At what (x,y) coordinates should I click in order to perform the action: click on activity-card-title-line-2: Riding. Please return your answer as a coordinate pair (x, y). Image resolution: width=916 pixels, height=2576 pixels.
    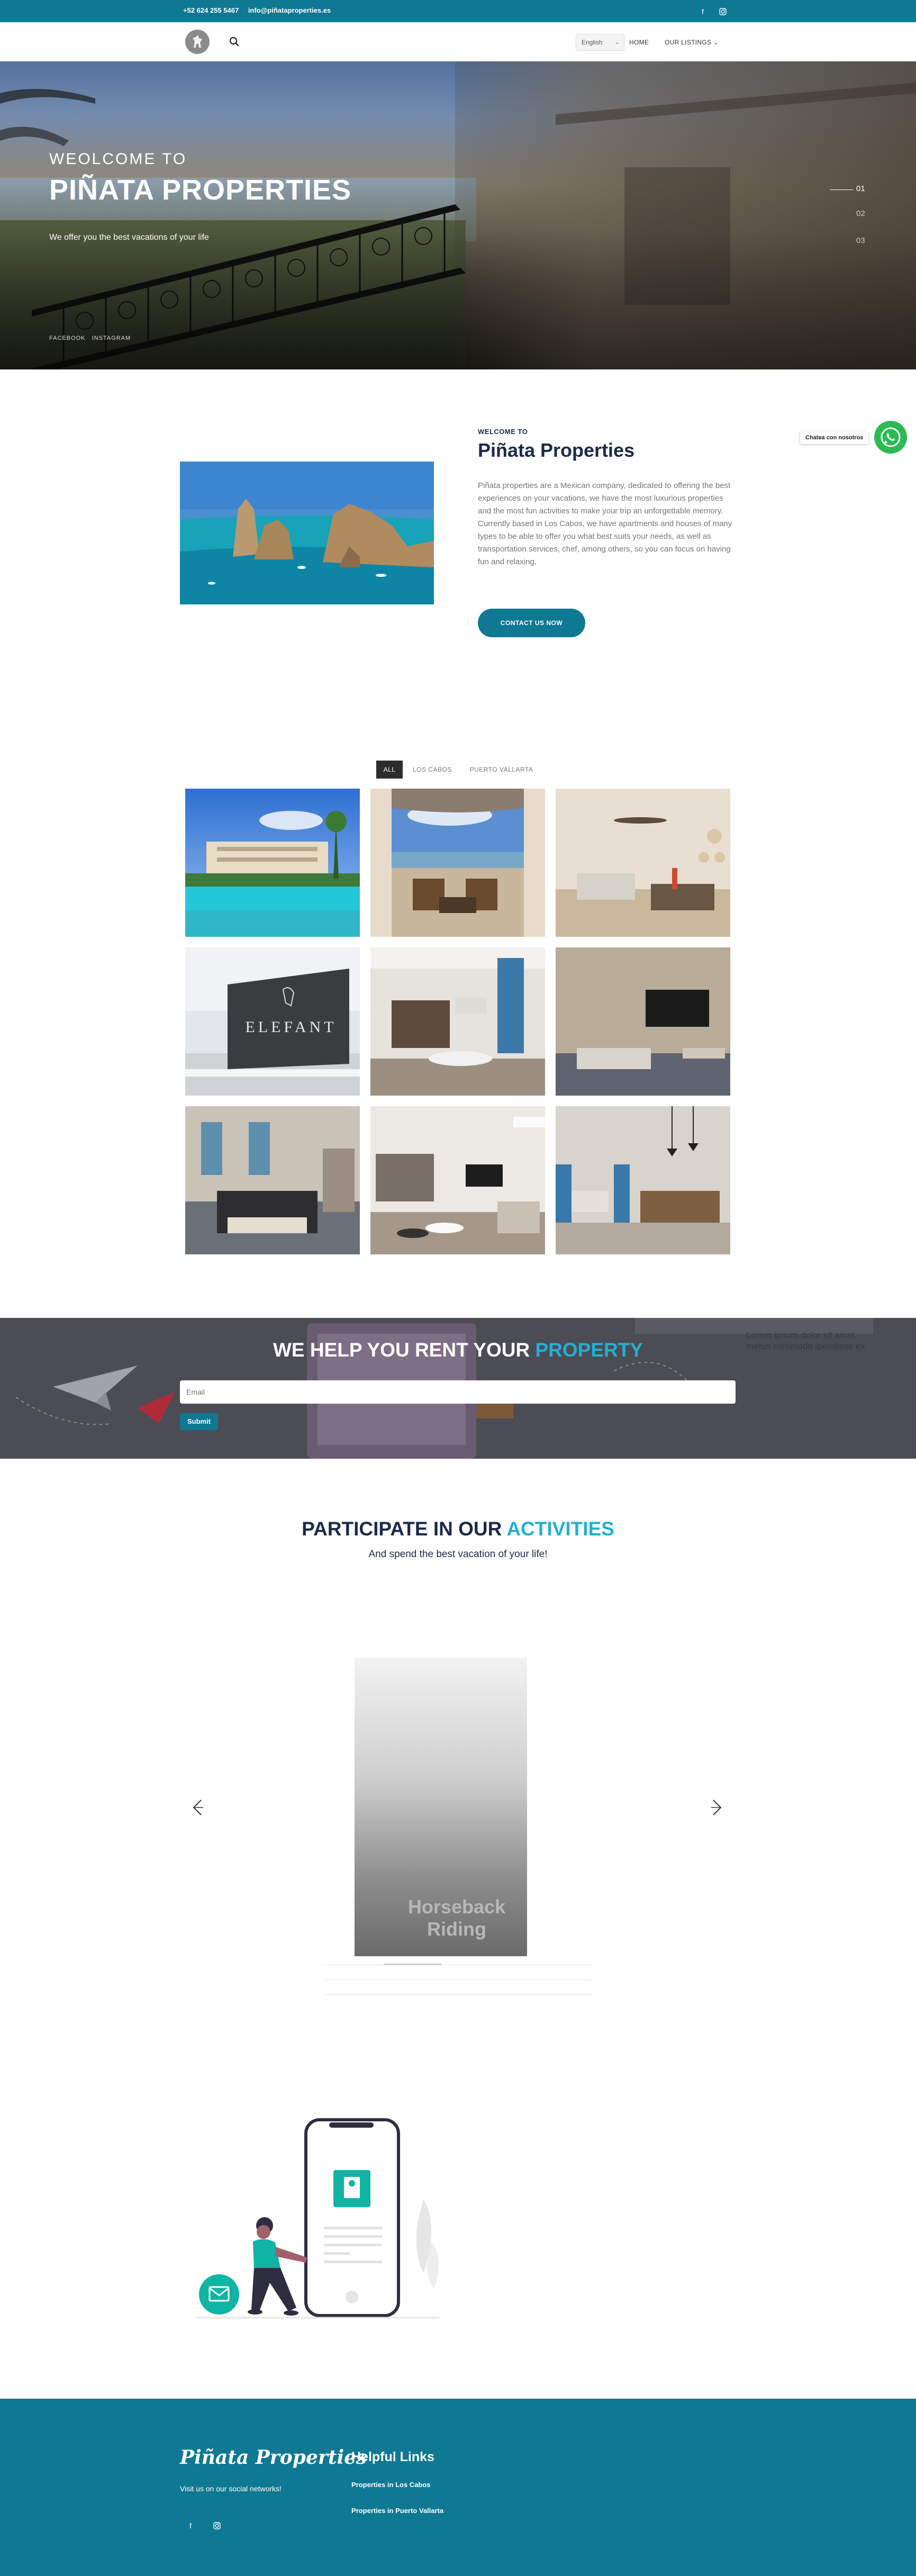
    Looking at the image, I should click on (457, 1929).